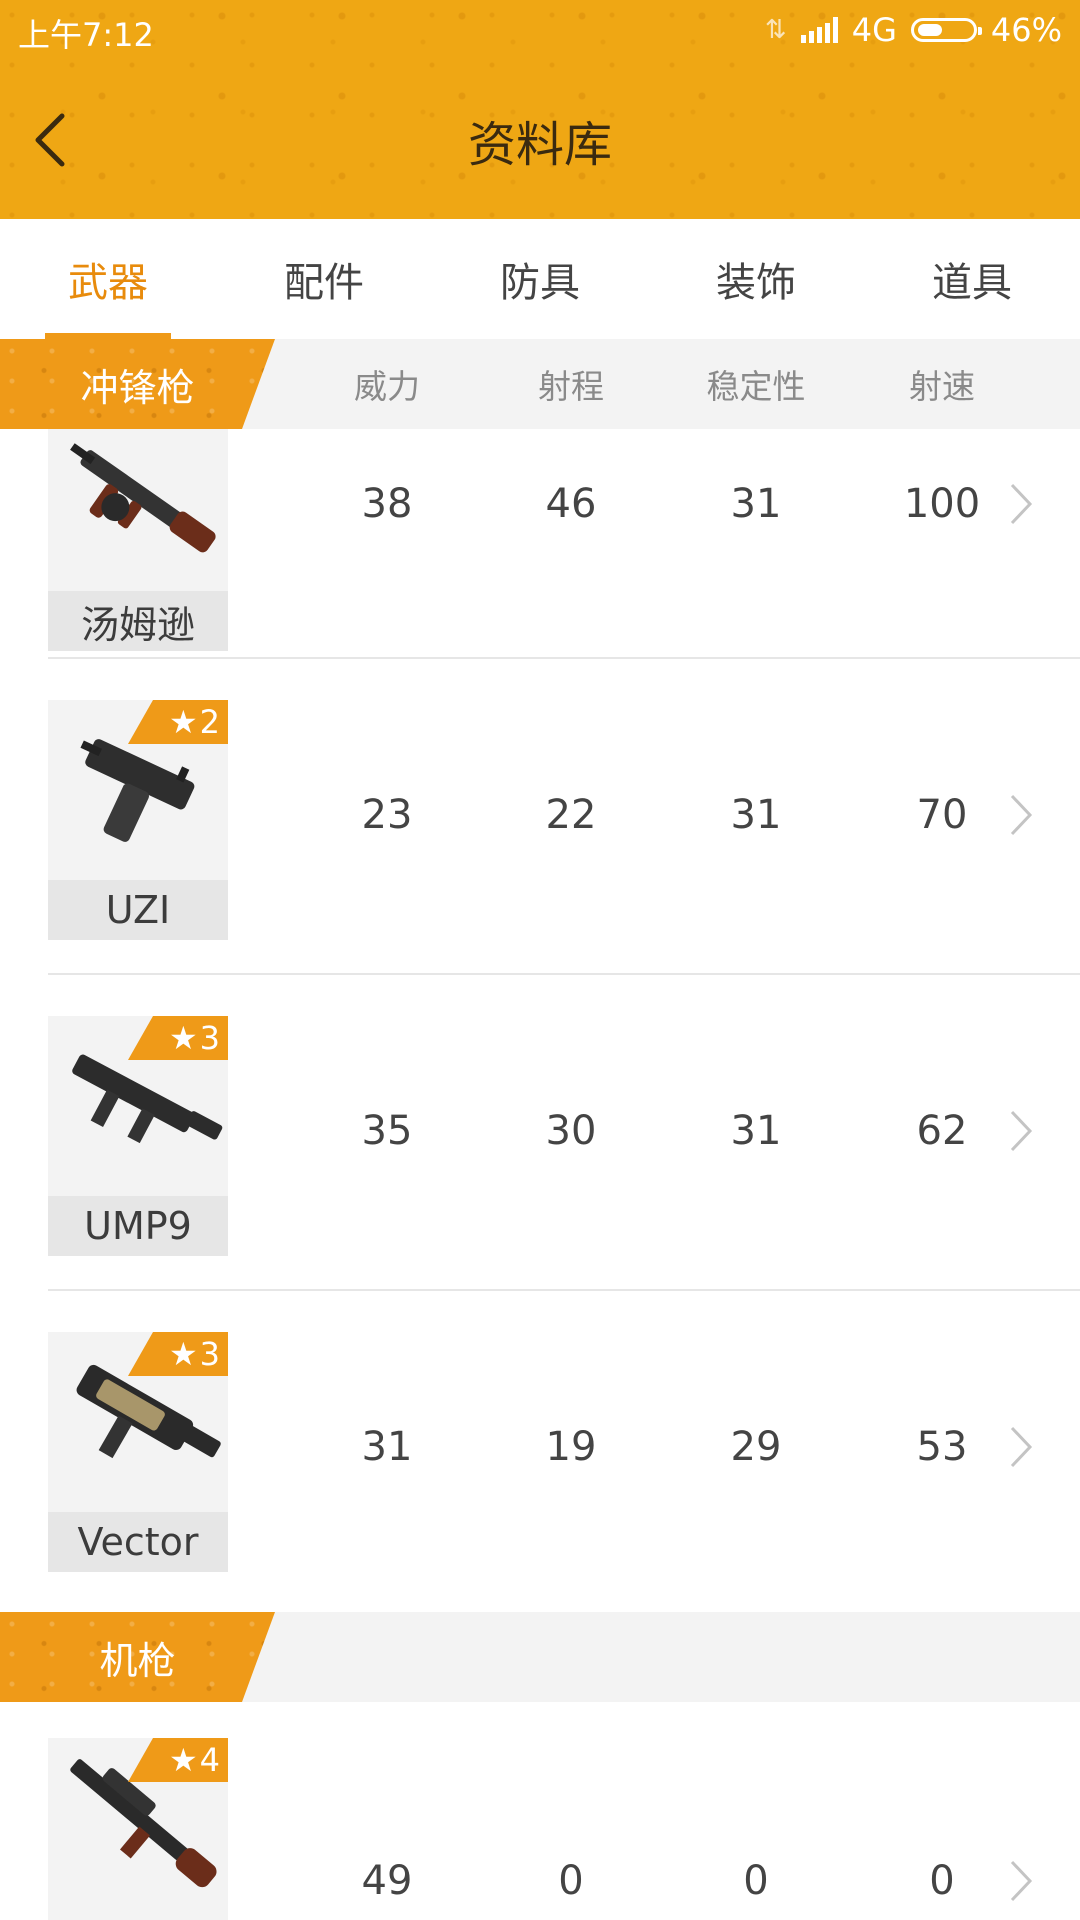 This screenshot has width=1080, height=1920. I want to click on section-title: 机枪, so click(137, 1660).